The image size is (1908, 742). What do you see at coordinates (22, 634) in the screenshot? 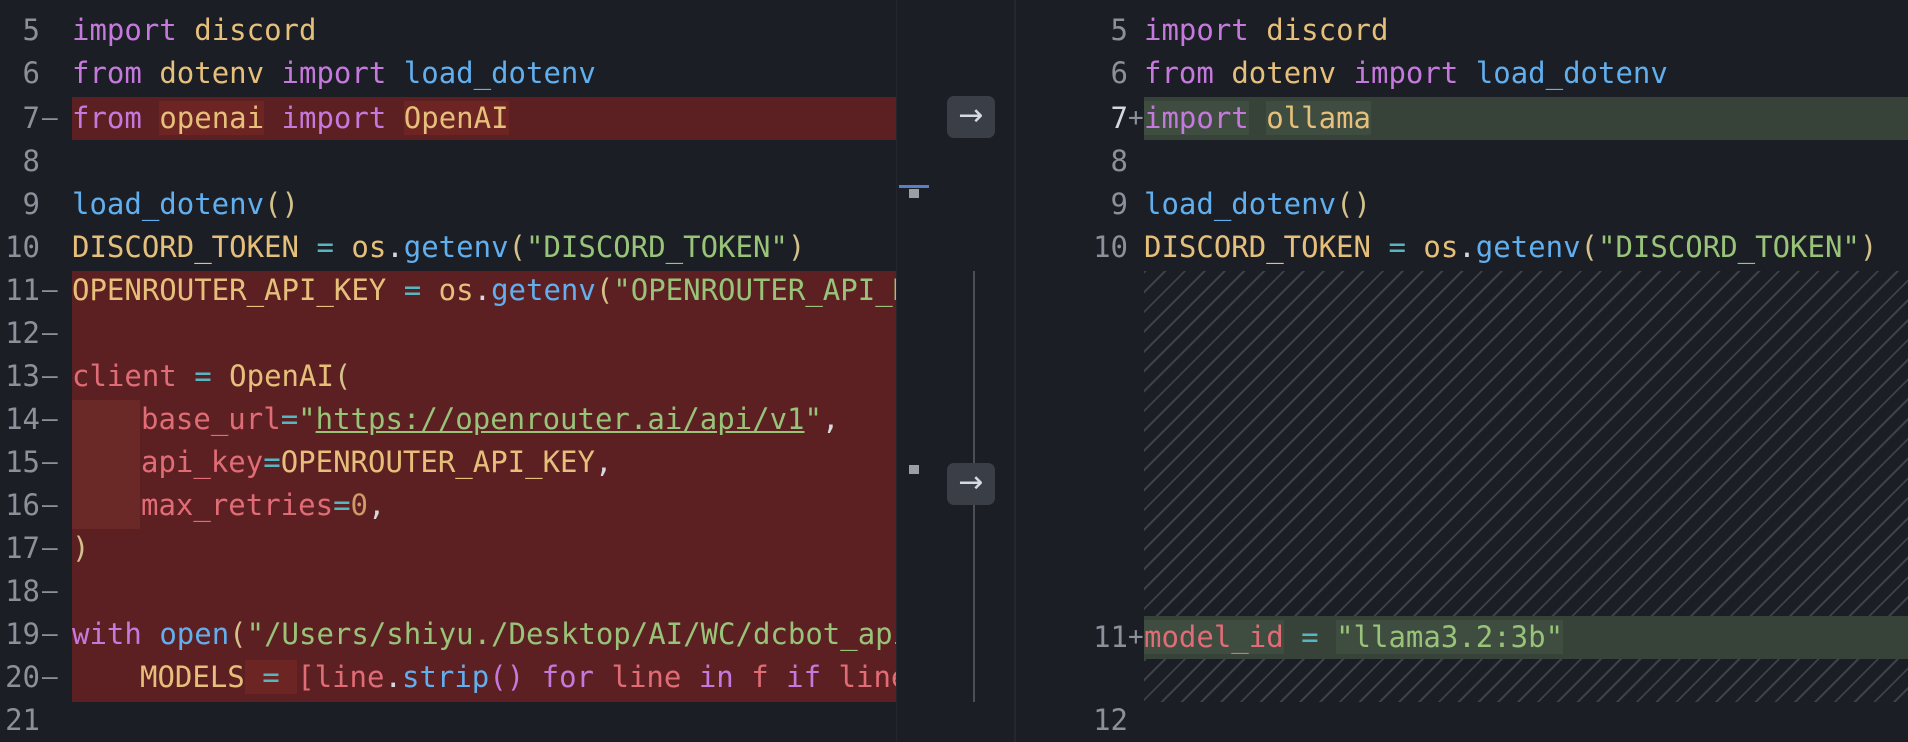
I see `line-number: 19` at bounding box center [22, 634].